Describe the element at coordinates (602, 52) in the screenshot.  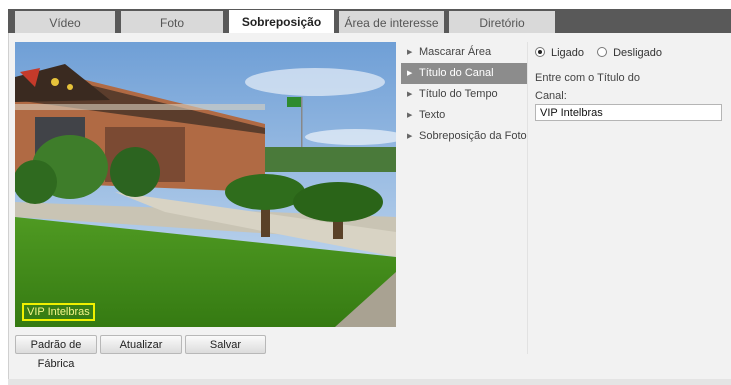
I see `radio-off` at that location.